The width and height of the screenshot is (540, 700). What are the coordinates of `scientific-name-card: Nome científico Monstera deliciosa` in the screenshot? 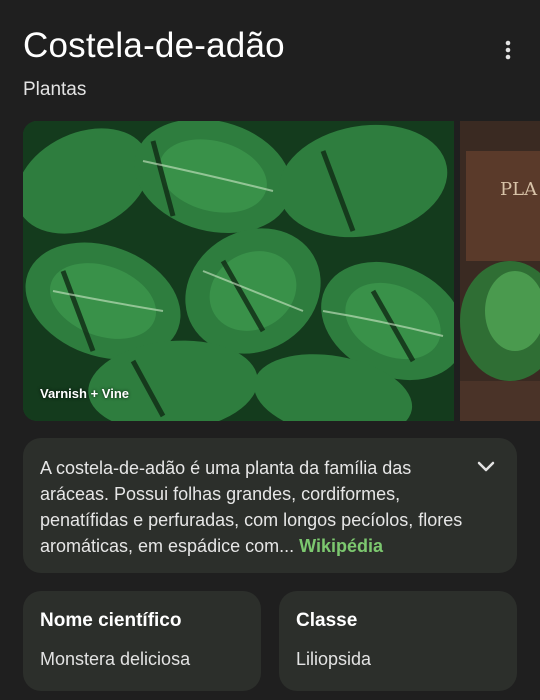 It's located at (142, 641).